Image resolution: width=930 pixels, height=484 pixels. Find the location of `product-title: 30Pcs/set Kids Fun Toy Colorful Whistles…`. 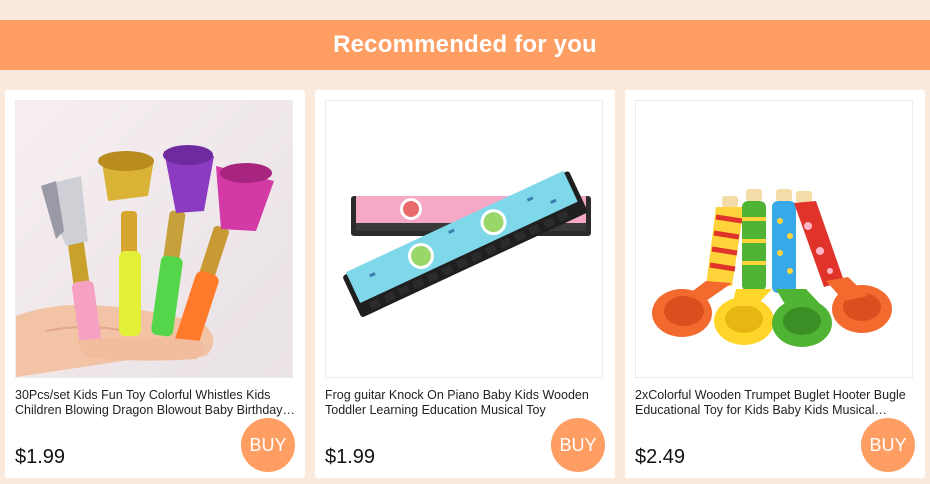

product-title: 30Pcs/set Kids Fun Toy Colorful Whistles… is located at coordinates (156, 403).